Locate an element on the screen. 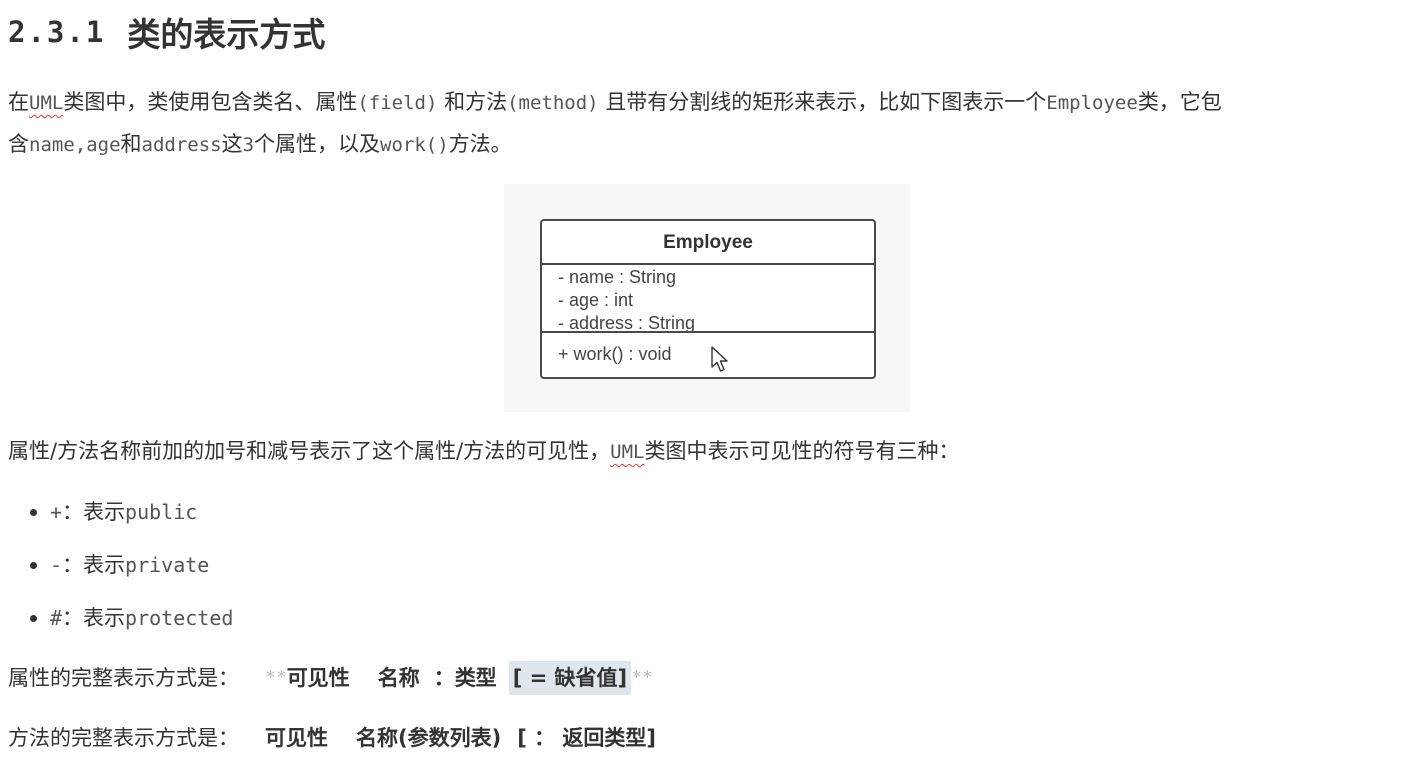 Image resolution: width=1413 pixels, height=766 pixels. method-code: (method) is located at coordinates (553, 103).